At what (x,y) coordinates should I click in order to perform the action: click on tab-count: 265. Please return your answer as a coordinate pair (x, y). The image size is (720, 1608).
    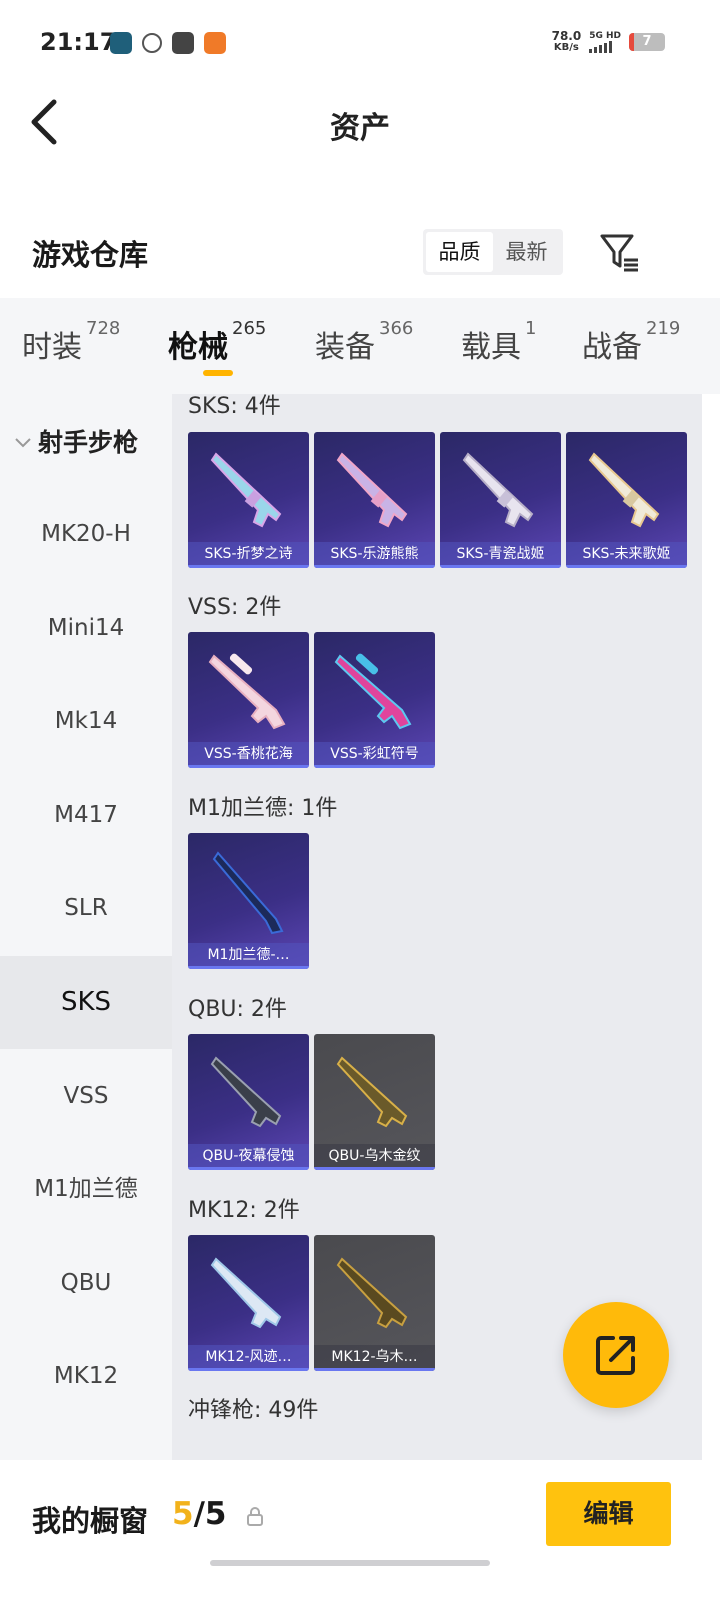
    Looking at the image, I should click on (249, 328).